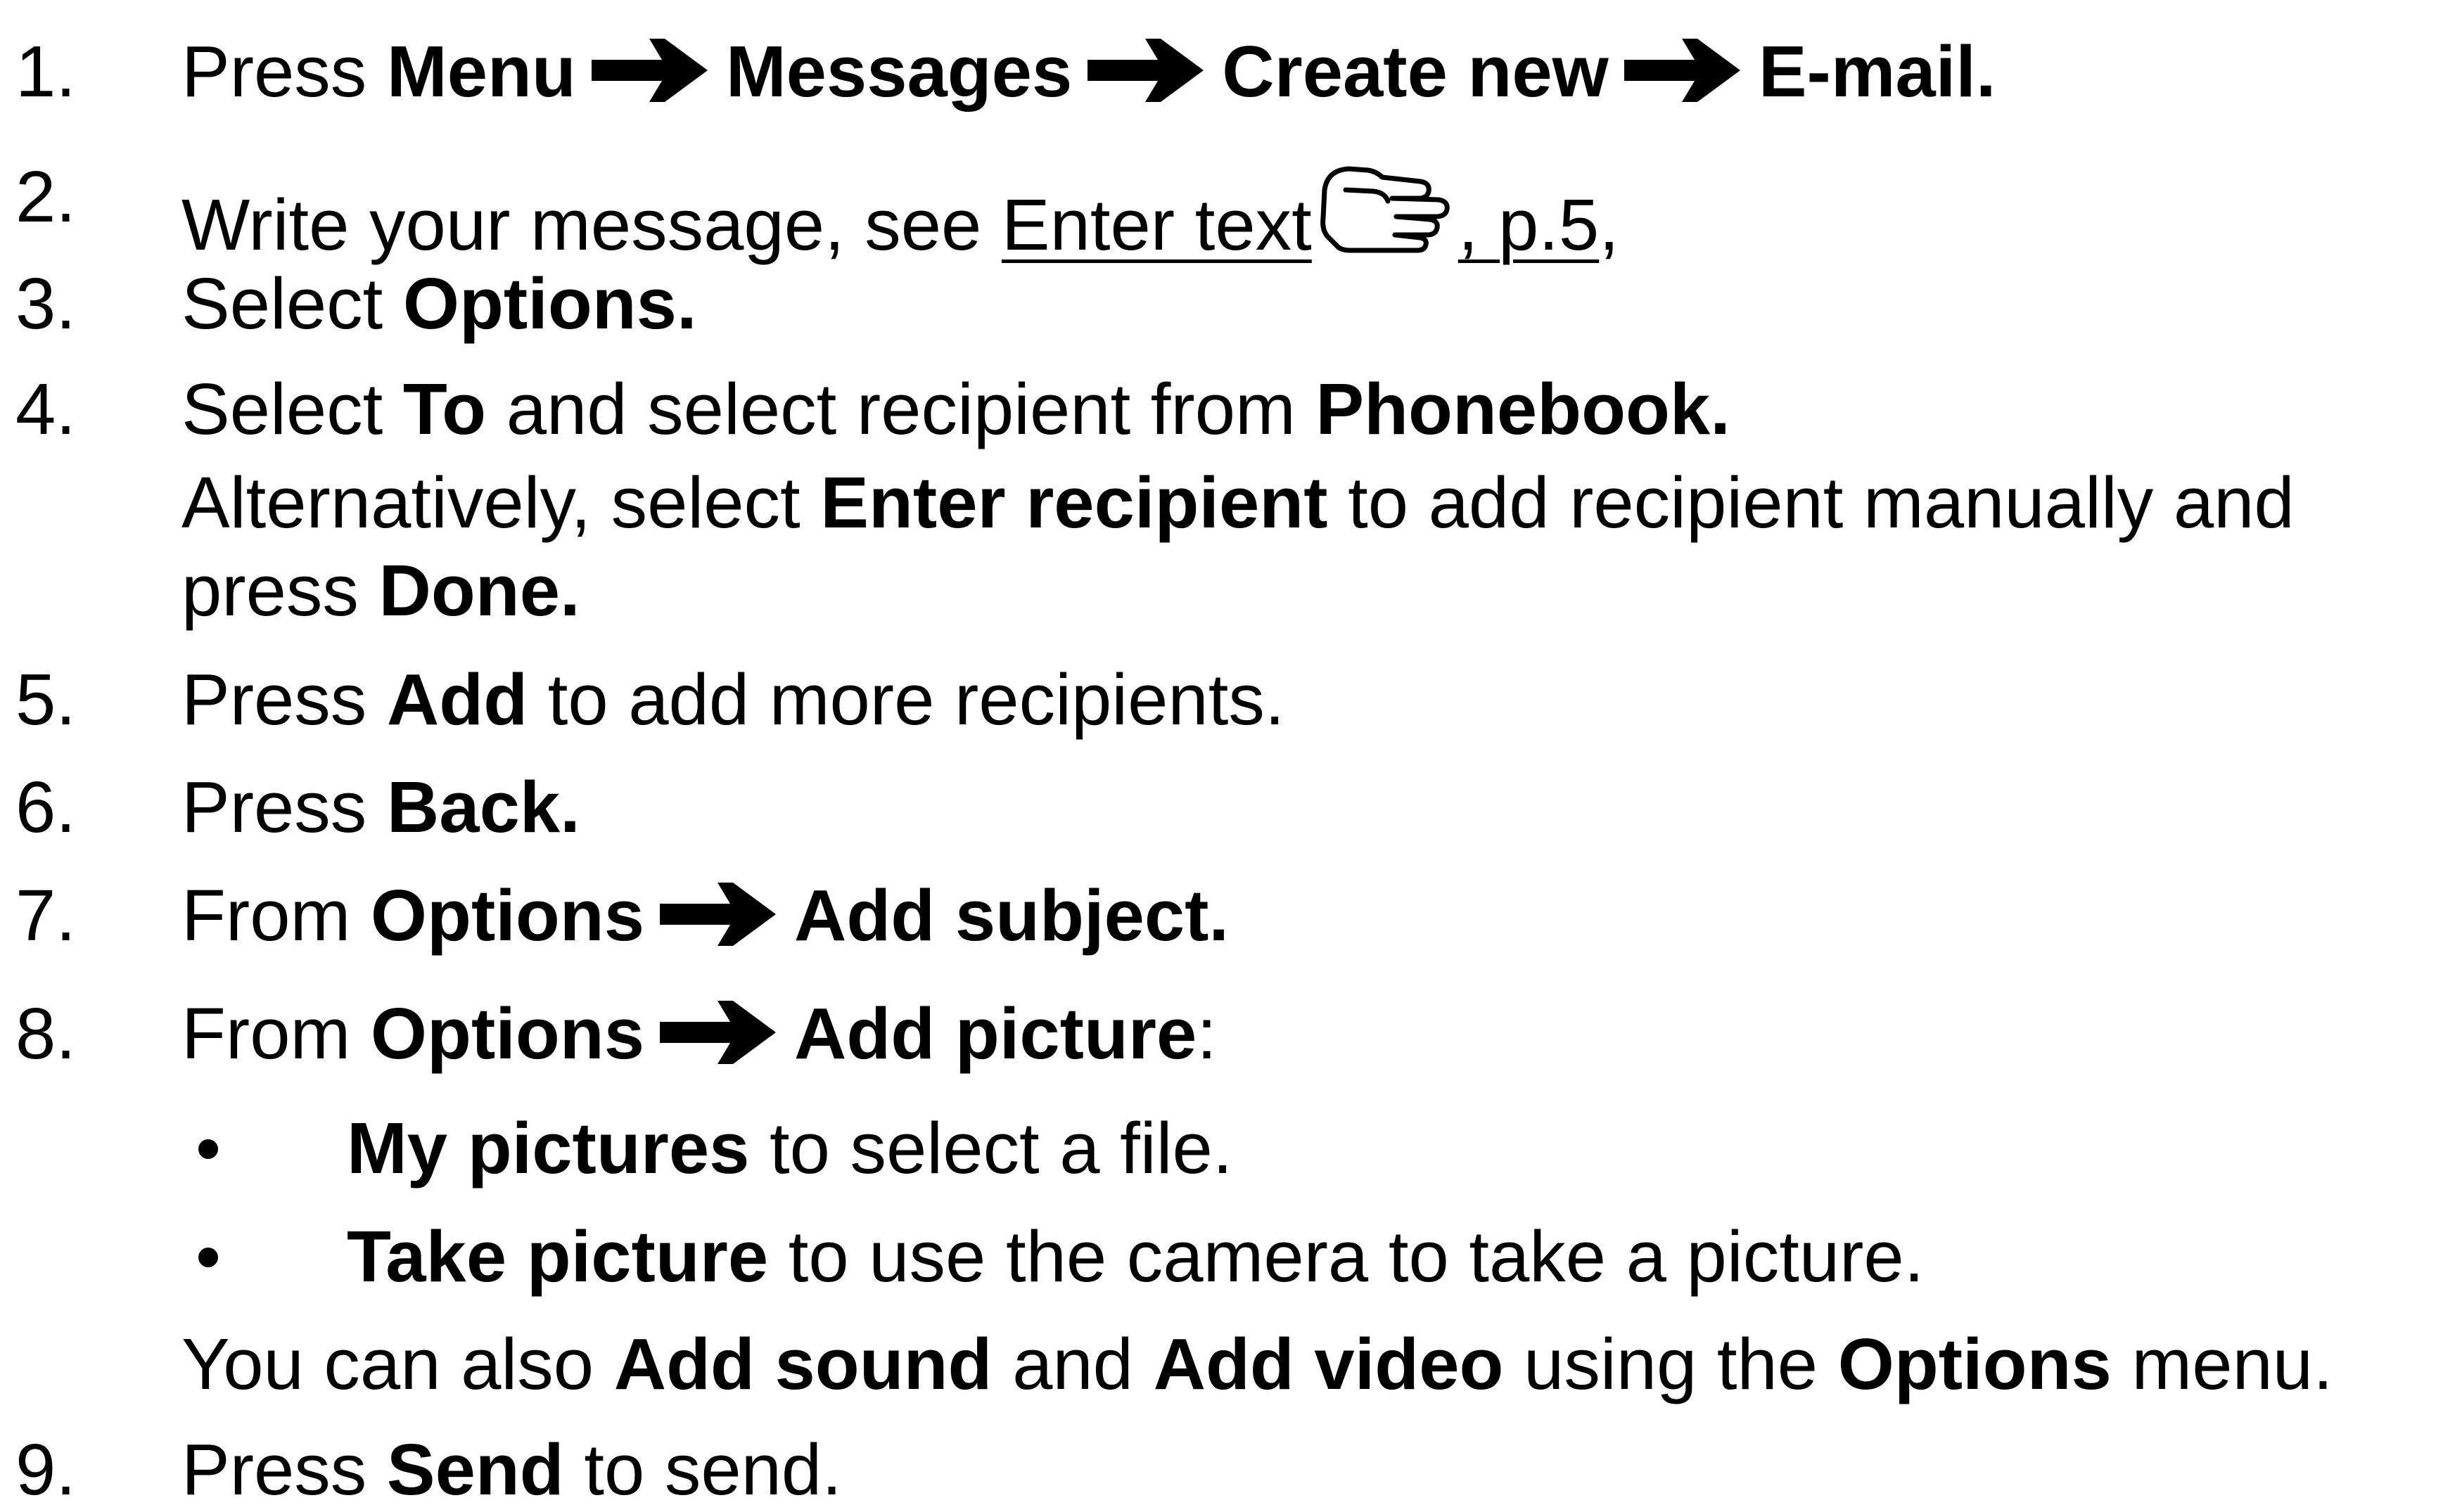 The image size is (2462, 1512). What do you see at coordinates (45, 1033) in the screenshot?
I see `step-number: 8.` at bounding box center [45, 1033].